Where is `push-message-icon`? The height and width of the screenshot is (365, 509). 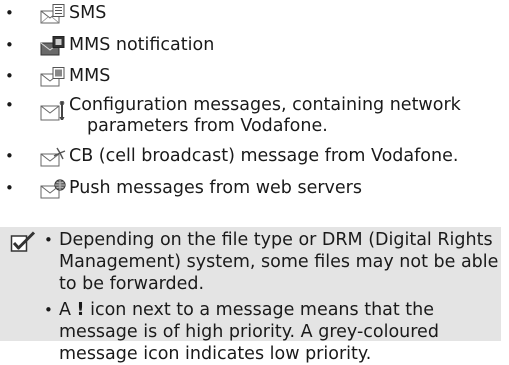 push-message-icon is located at coordinates (53, 189).